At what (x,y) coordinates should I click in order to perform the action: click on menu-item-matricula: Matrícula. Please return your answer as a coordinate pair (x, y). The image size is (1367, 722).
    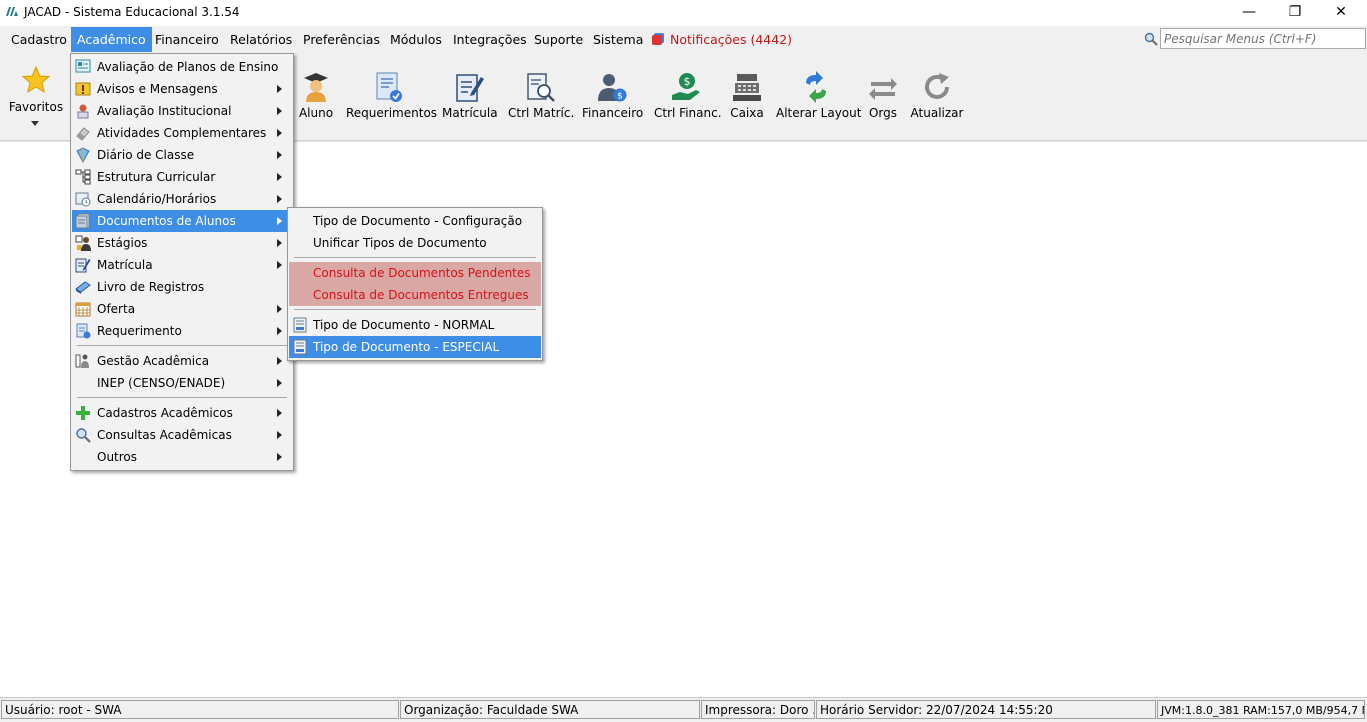
    Looking at the image, I should click on (182, 265).